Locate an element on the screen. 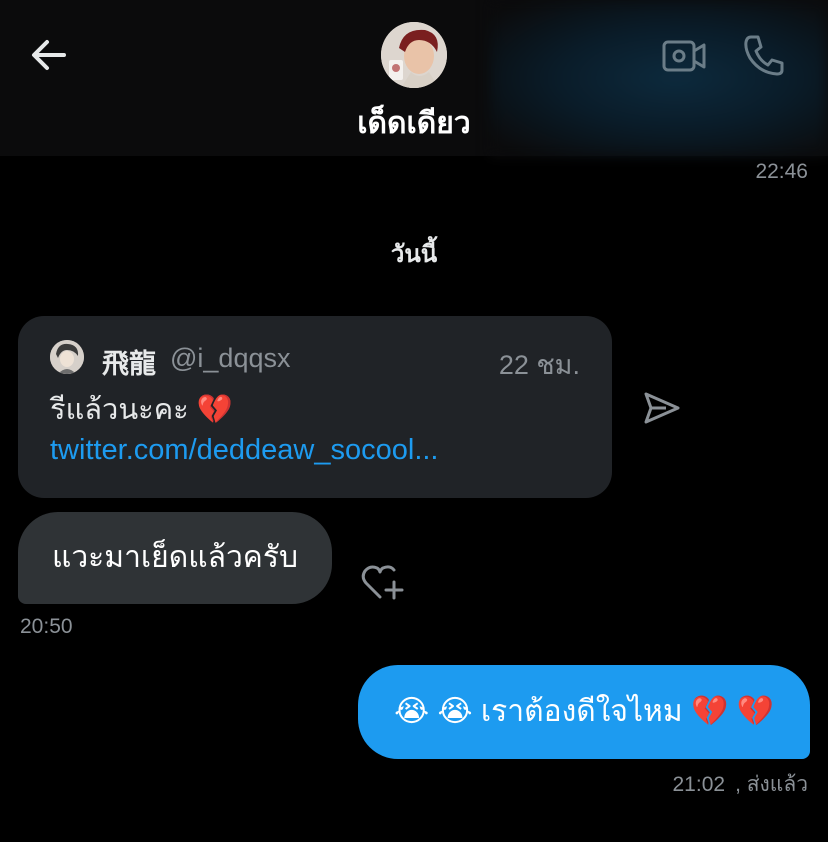  heart-plus-icon is located at coordinates (382, 582).